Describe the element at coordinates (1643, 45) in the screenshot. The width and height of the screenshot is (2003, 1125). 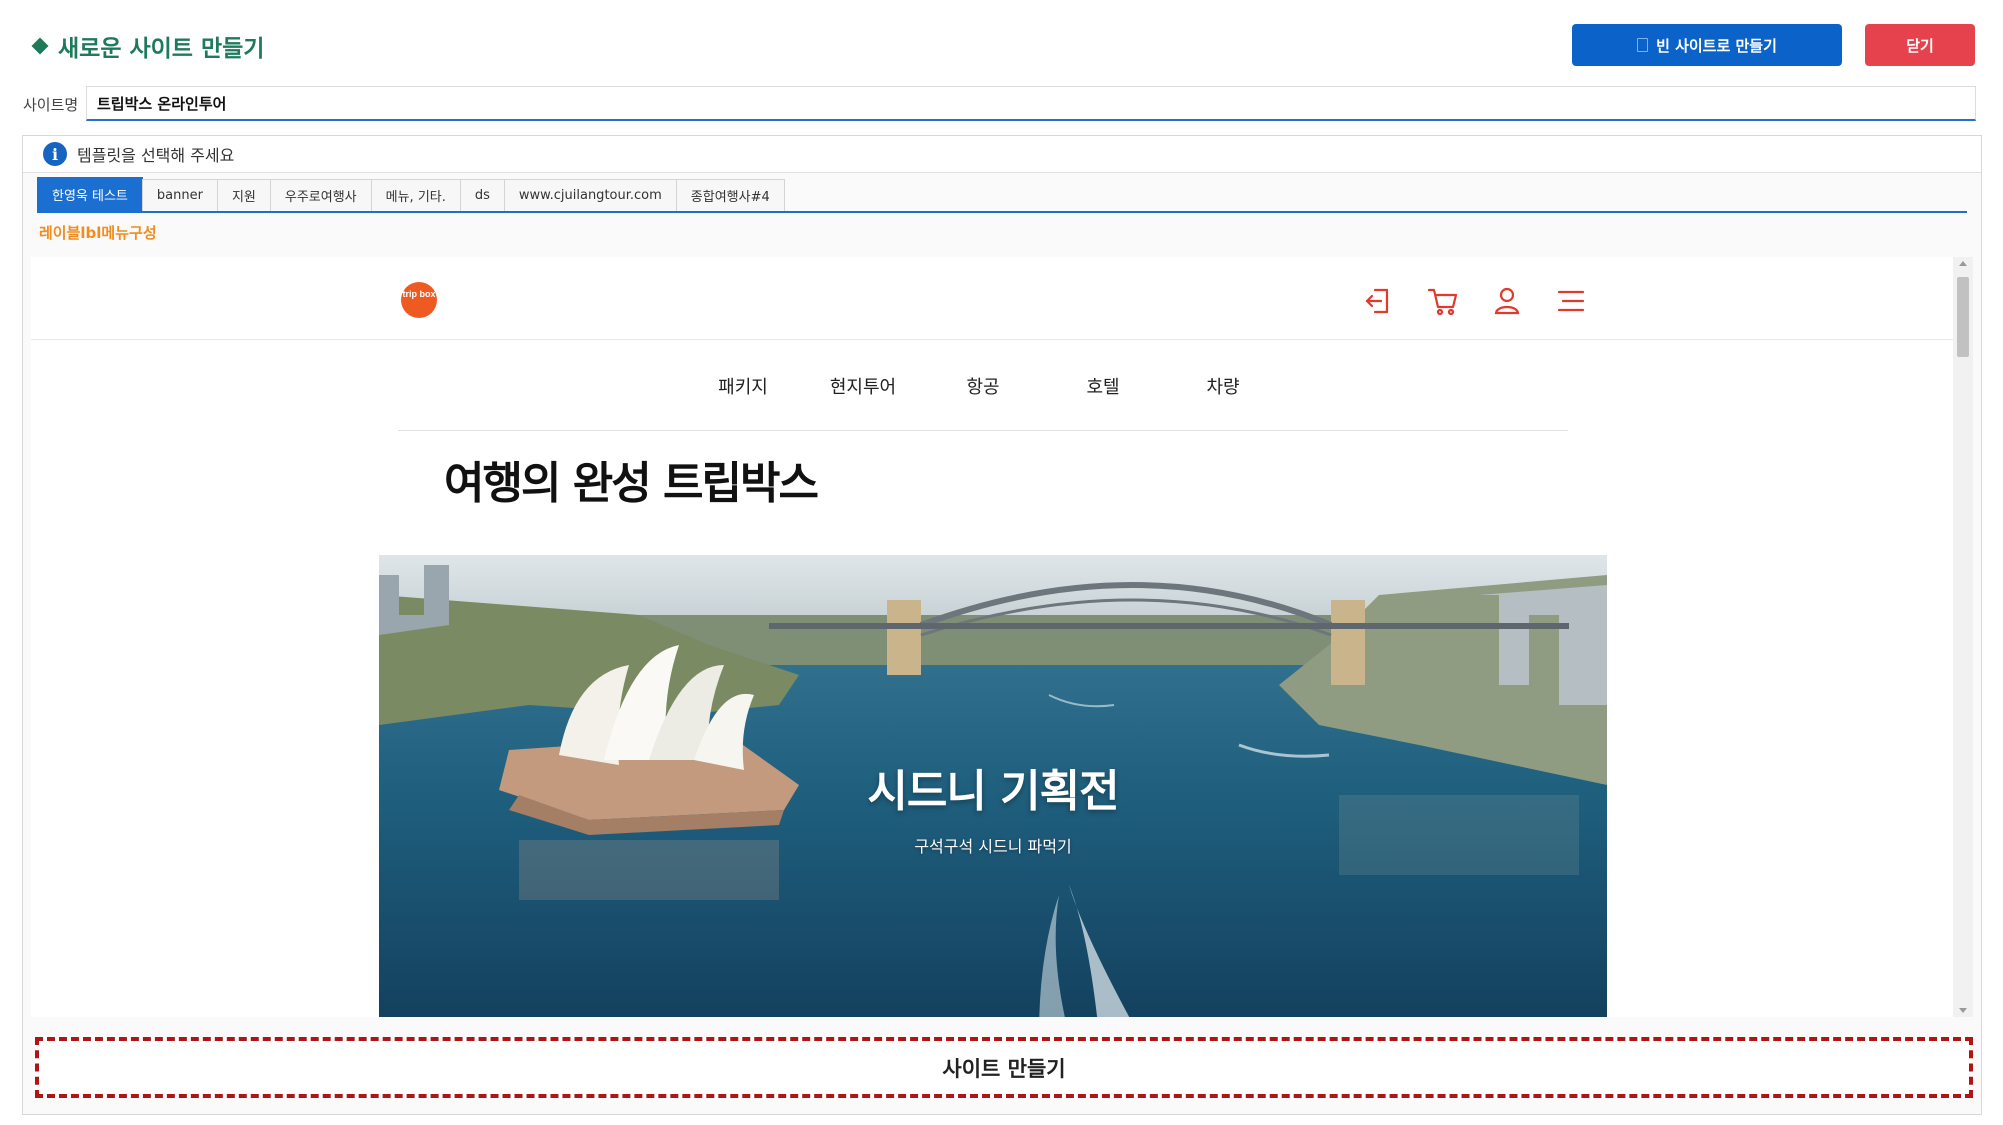
I see `document-icon` at that location.